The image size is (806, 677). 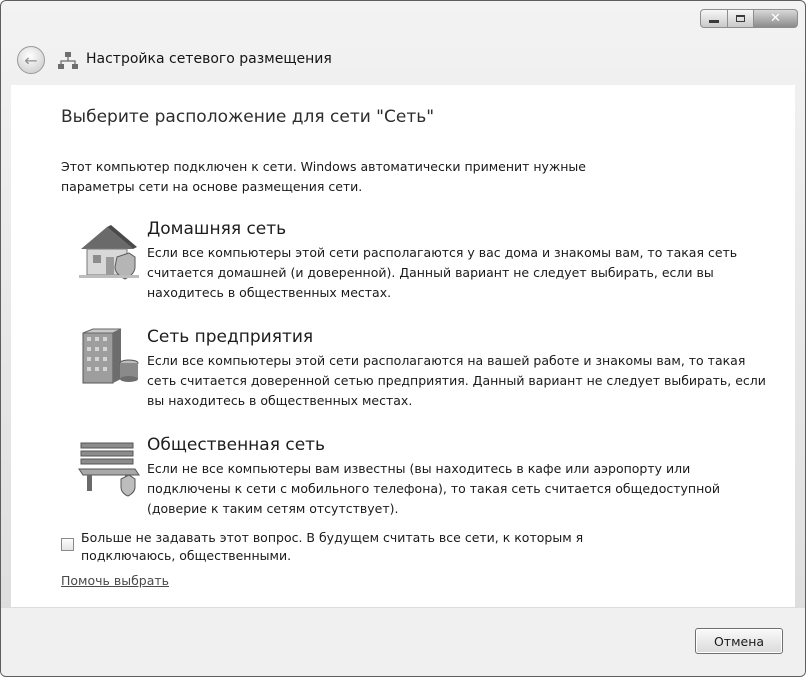 I want to click on back-button: ←, so click(x=31, y=60).